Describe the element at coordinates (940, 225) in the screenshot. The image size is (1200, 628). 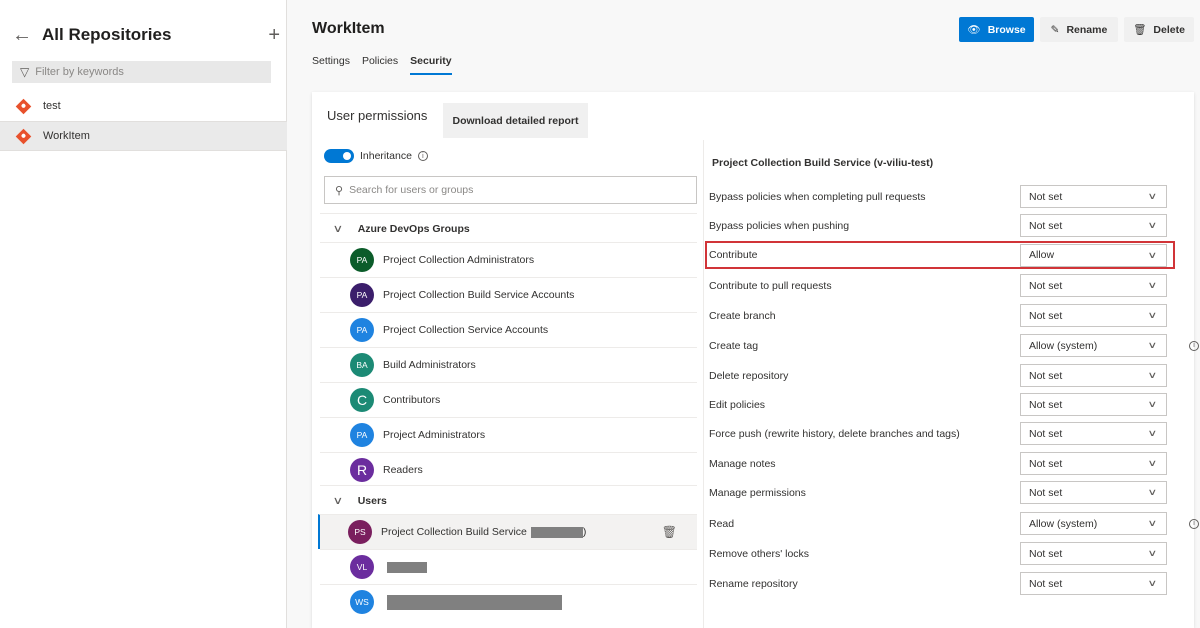
I see `permission-row: Bypass policies when pushing Not set ∨` at that location.